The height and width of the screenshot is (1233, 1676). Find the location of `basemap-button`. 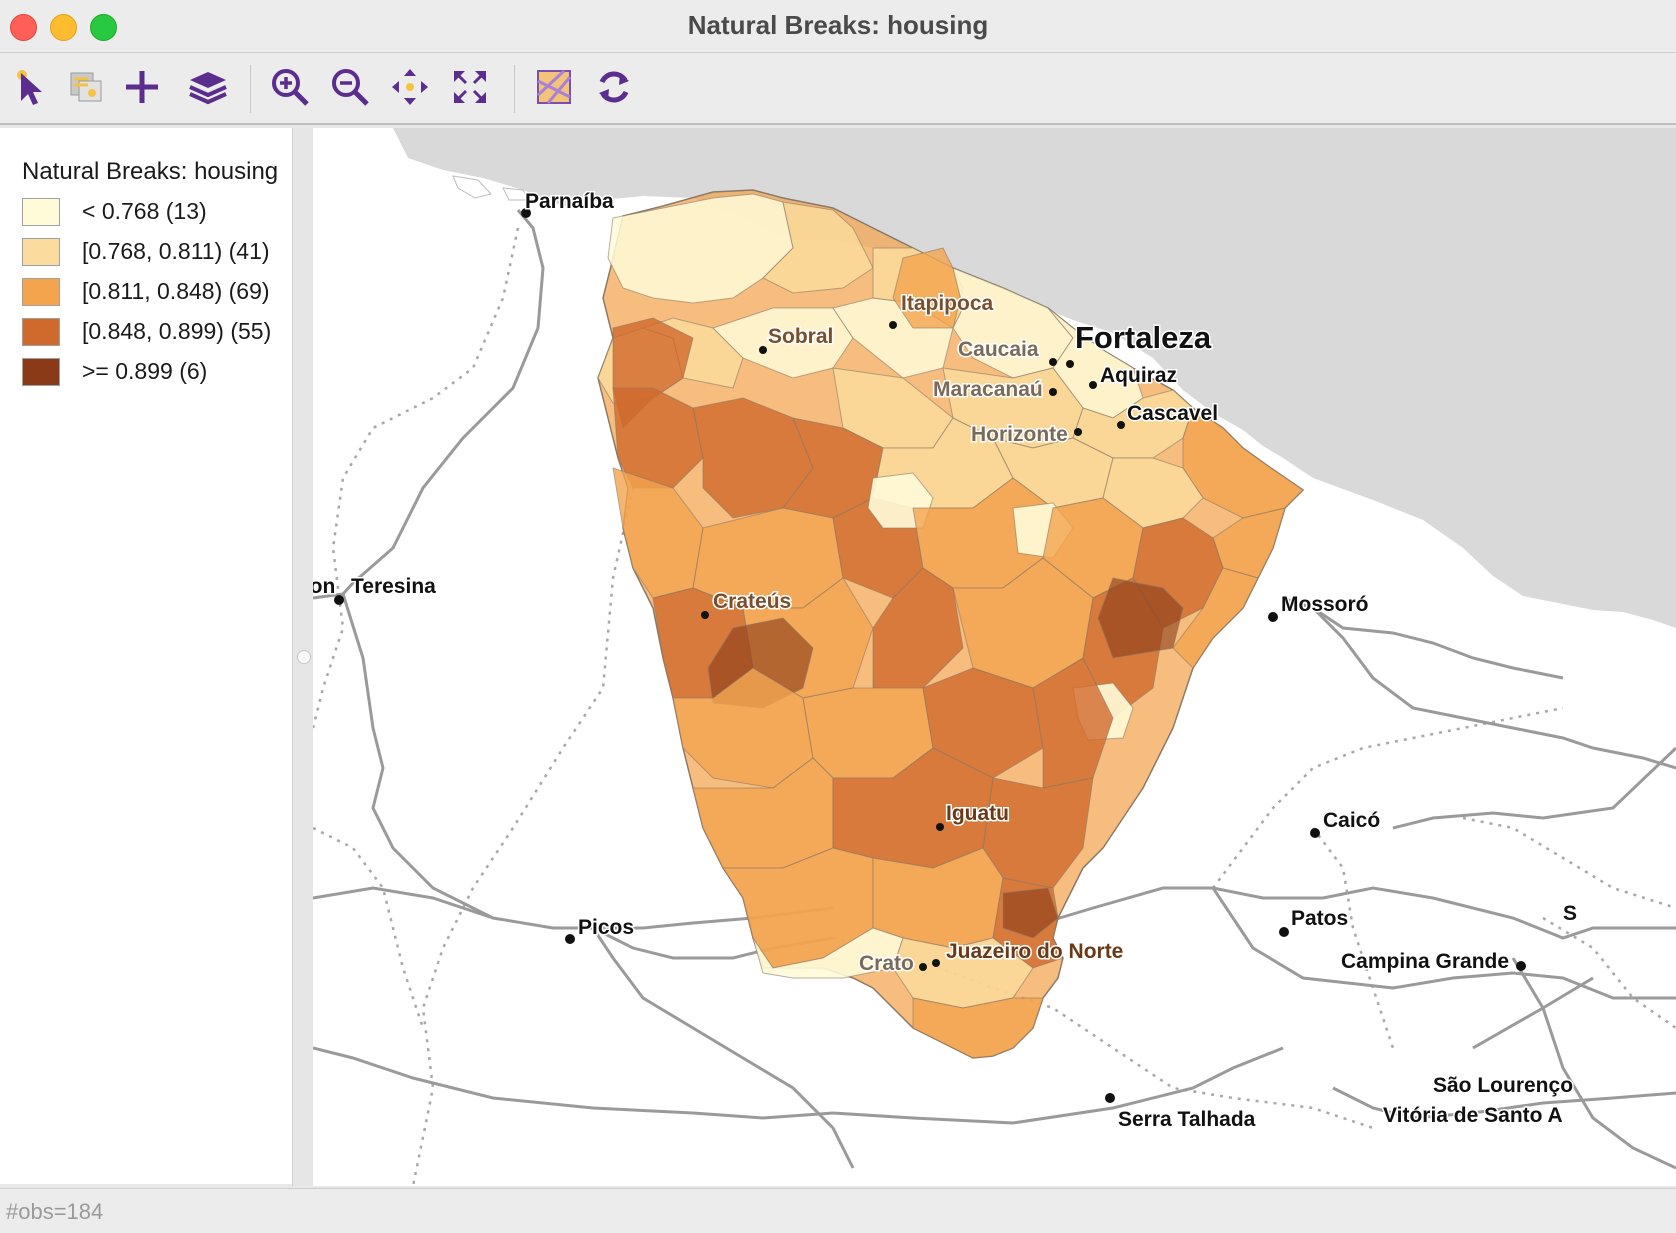

basemap-button is located at coordinates (554, 87).